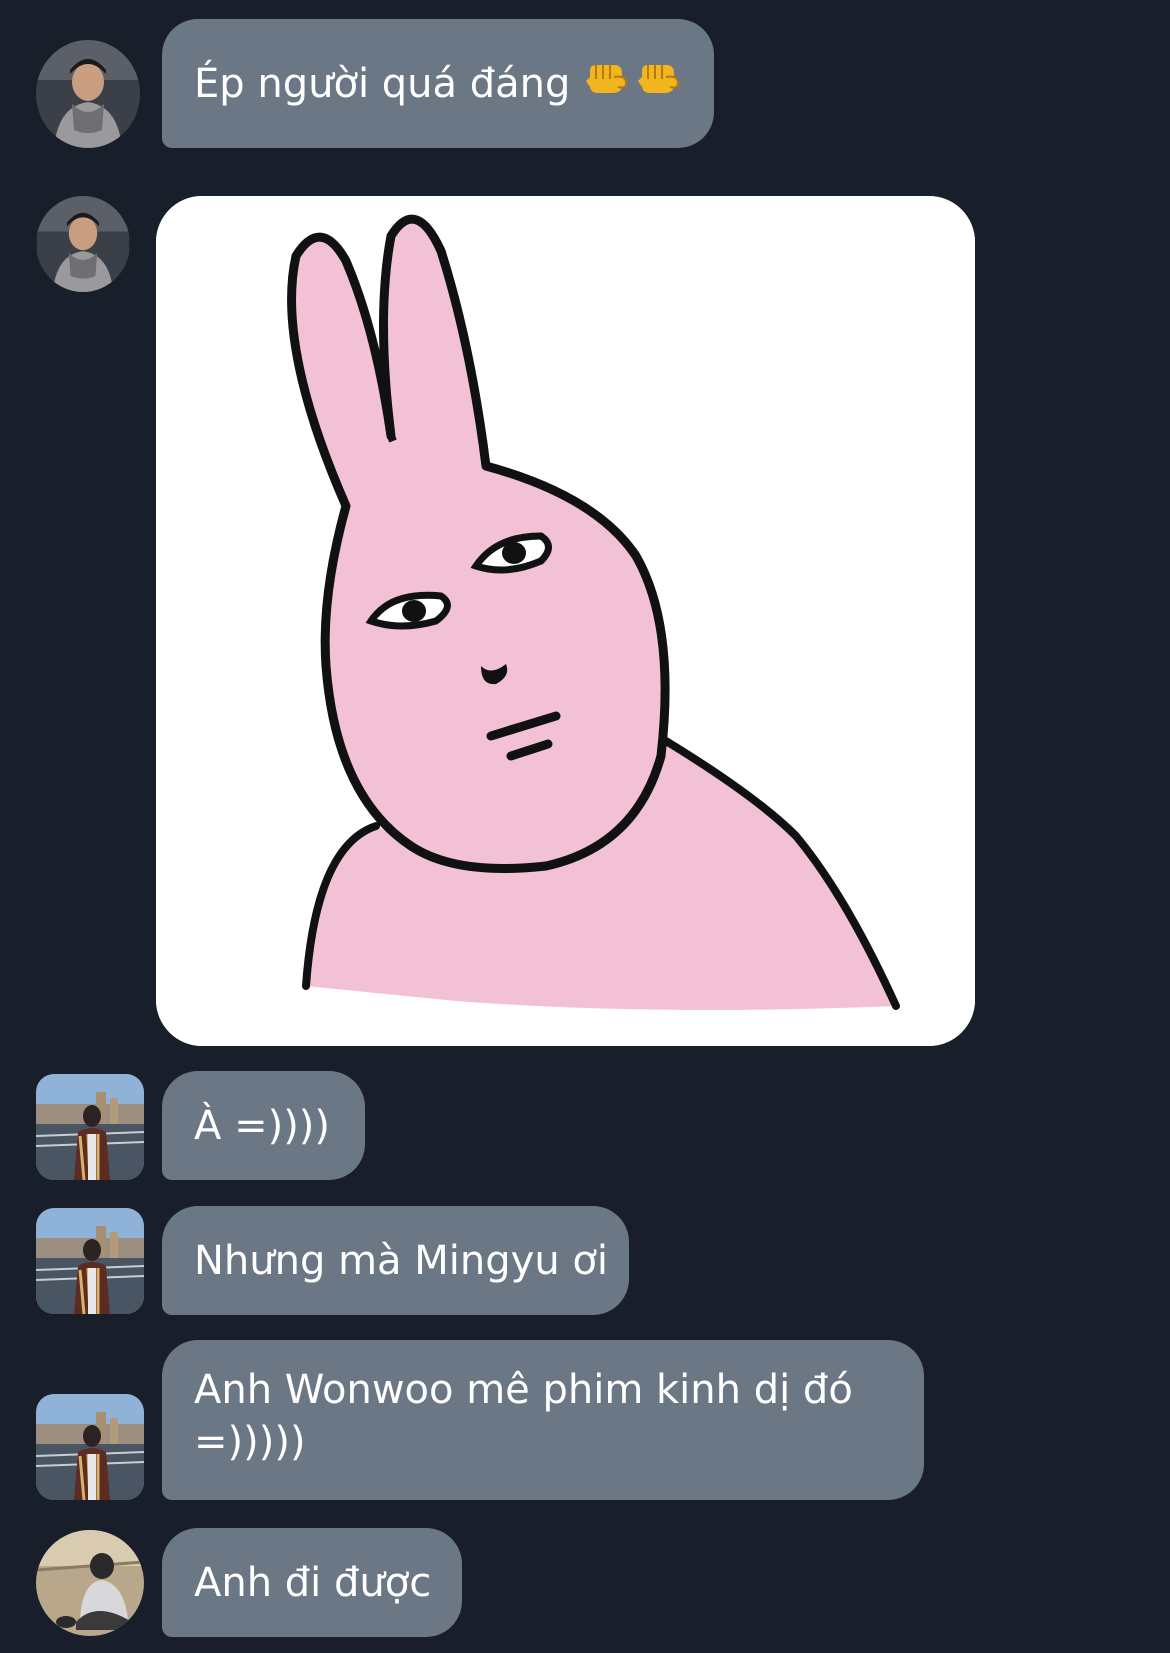 Image resolution: width=1170 pixels, height=1653 pixels. I want to click on message-bubble: Nhưng mà Mingyu ơi, so click(395, 1260).